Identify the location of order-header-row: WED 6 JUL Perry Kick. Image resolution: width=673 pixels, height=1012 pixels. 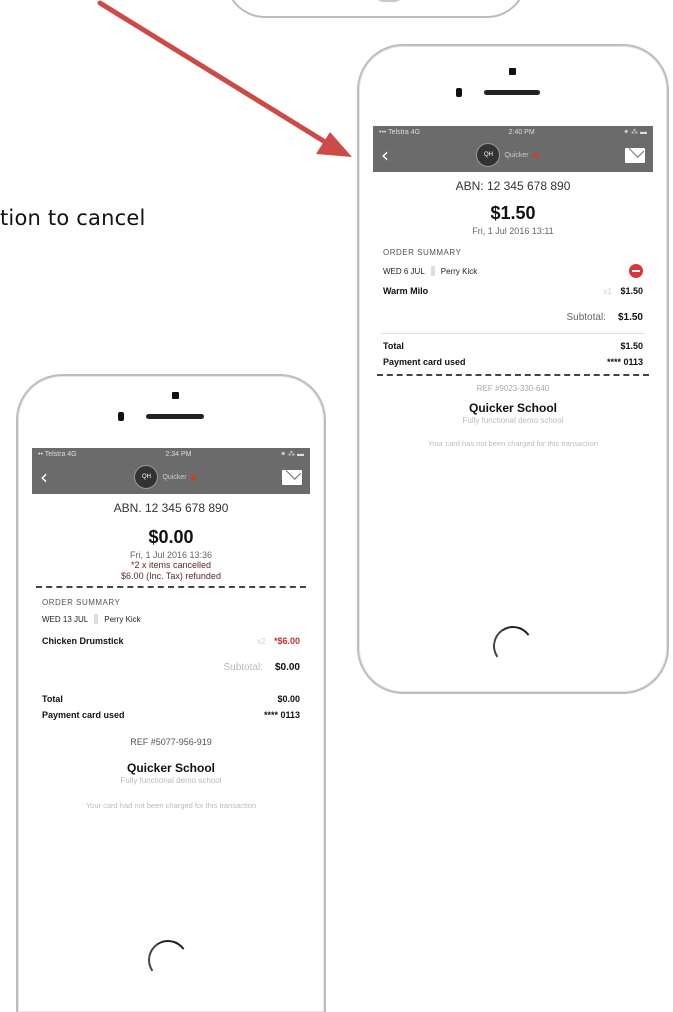
(513, 271).